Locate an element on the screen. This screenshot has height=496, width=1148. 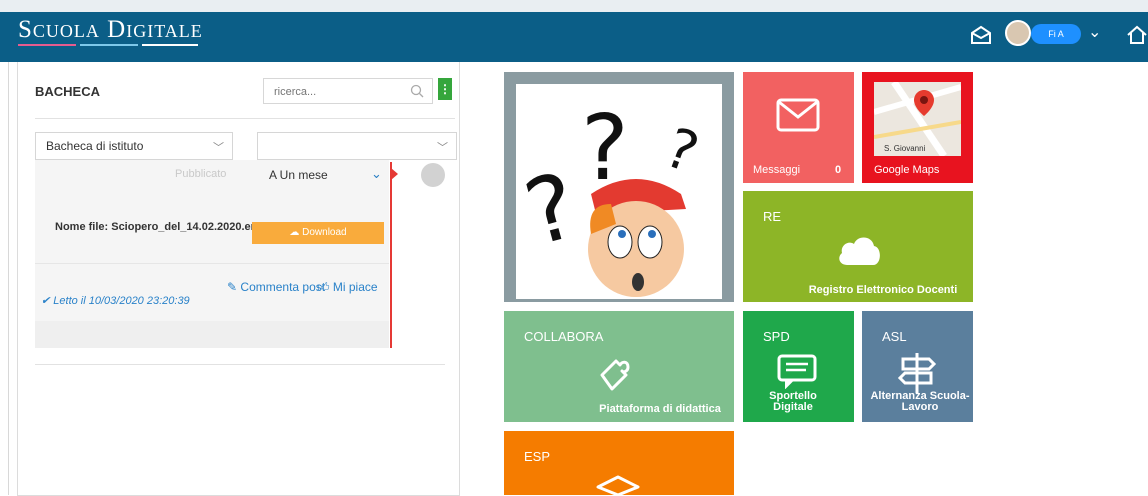
messaggi-tile: Messaggi 0 is located at coordinates (798, 127).